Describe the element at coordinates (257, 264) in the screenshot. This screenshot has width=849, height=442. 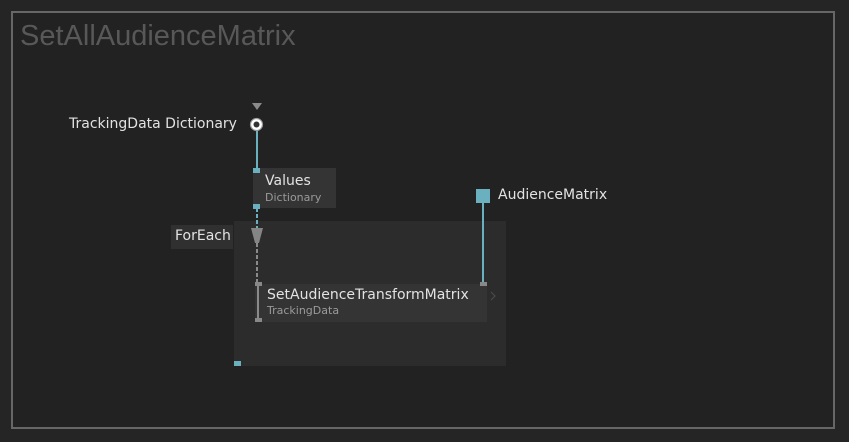
I see `link-foreach-settransform` at that location.